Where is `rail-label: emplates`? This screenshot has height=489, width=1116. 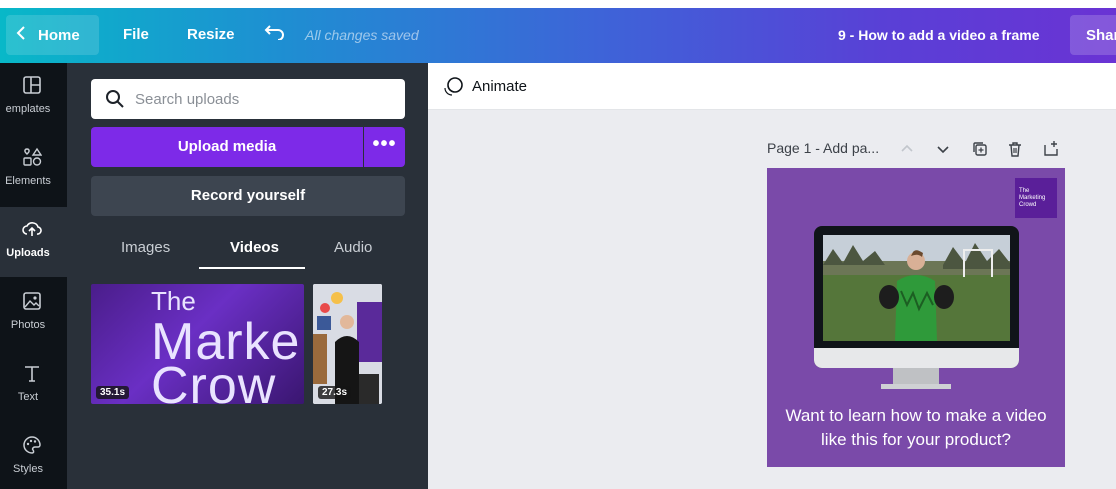 rail-label: emplates is located at coordinates (28, 109).